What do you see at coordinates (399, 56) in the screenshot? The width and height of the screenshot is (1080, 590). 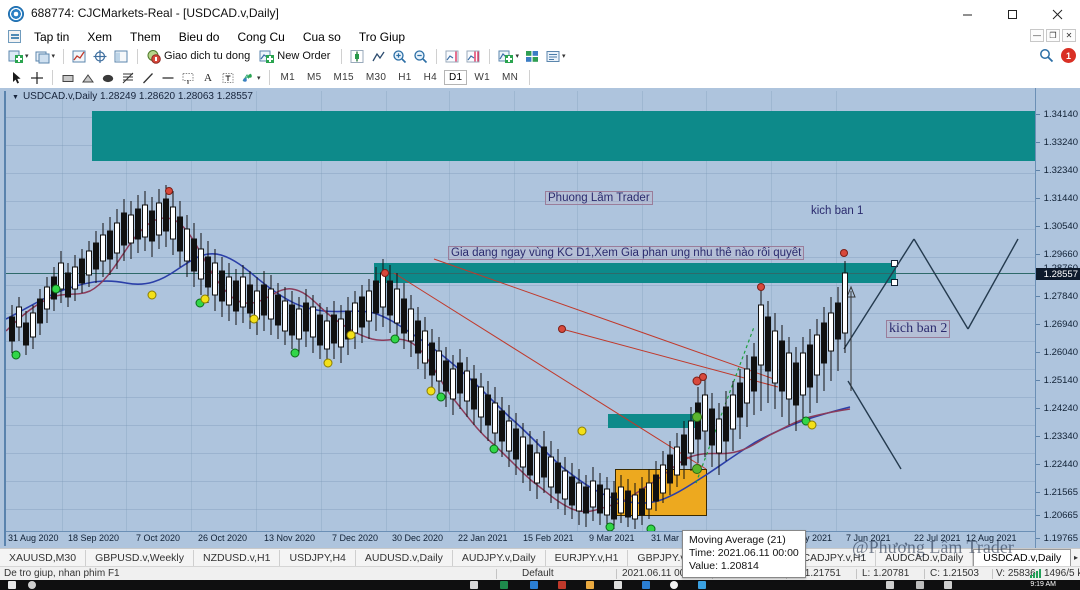 I see `zoom-in-button` at bounding box center [399, 56].